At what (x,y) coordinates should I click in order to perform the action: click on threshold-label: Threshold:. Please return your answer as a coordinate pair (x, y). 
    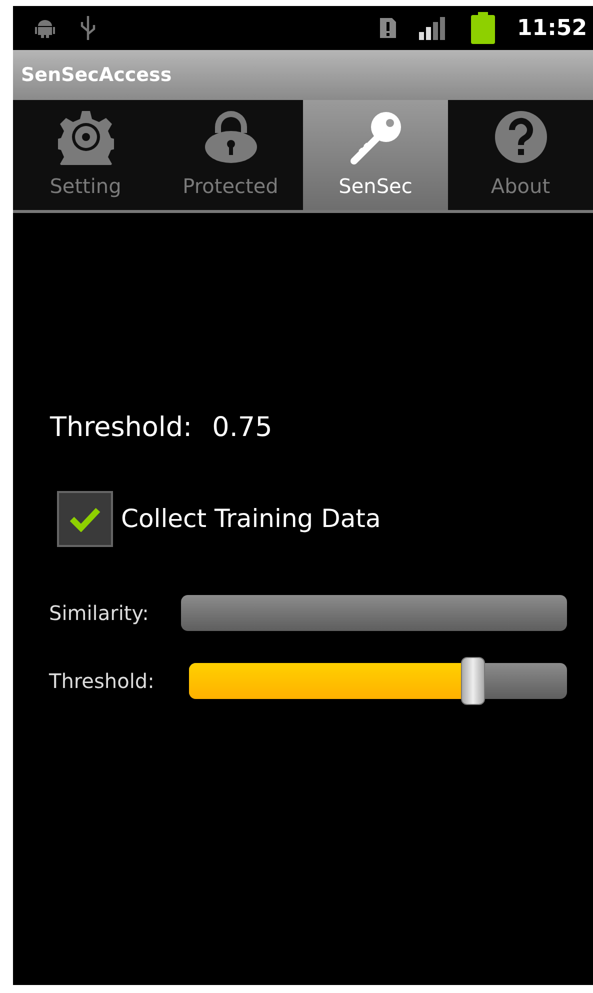
    Looking at the image, I should click on (121, 428).